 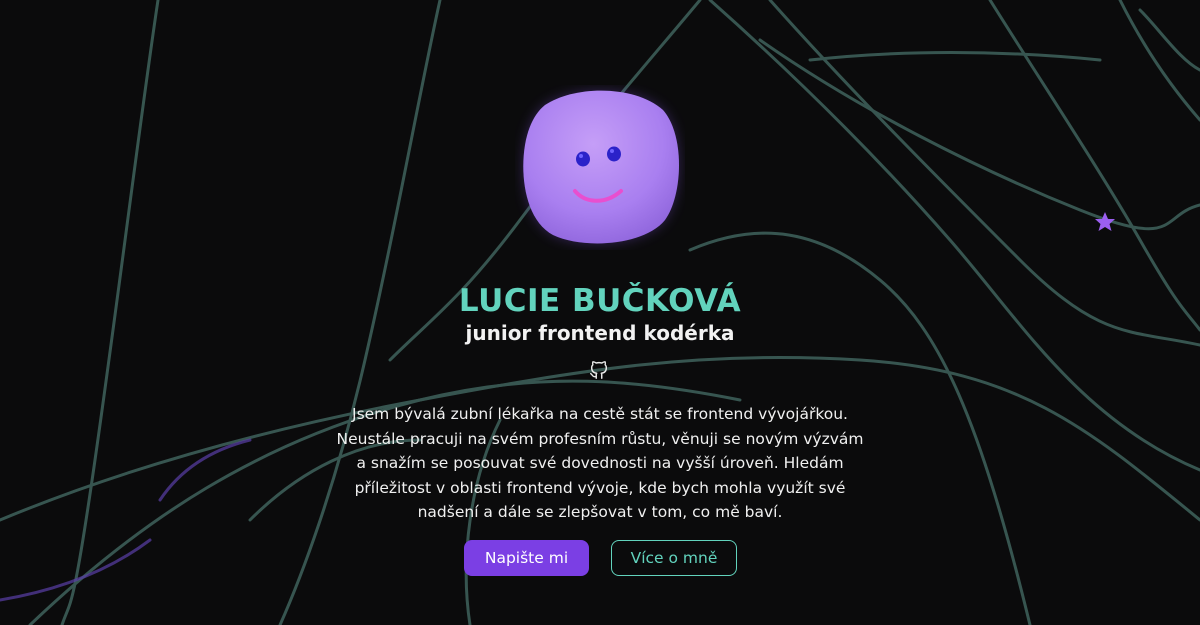 I want to click on avatar-eye-left, so click(x=583, y=159).